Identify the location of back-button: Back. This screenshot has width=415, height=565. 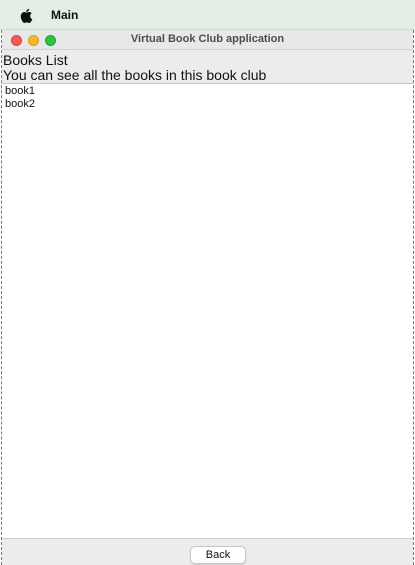
(218, 555).